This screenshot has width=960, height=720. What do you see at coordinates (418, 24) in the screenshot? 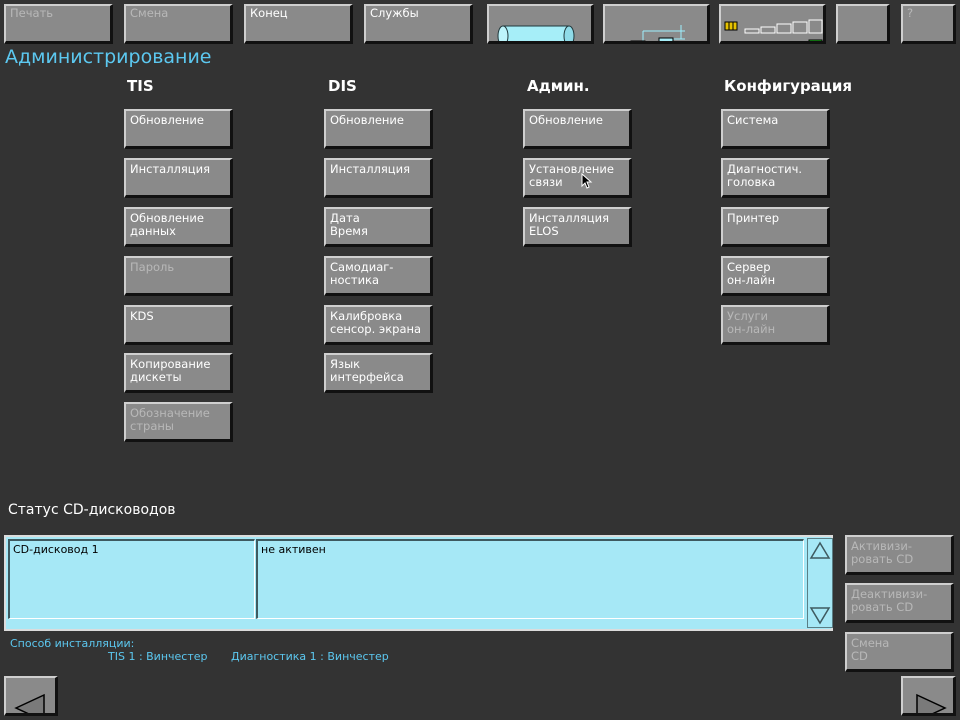
I see `services-button: Службы` at bounding box center [418, 24].